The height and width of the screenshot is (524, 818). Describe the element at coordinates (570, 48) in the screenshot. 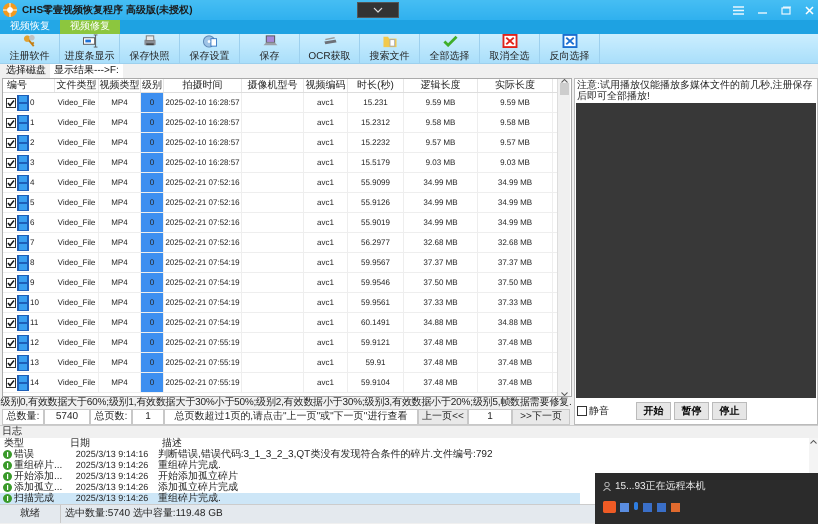

I see `toolbar-button: 反向选择` at that location.